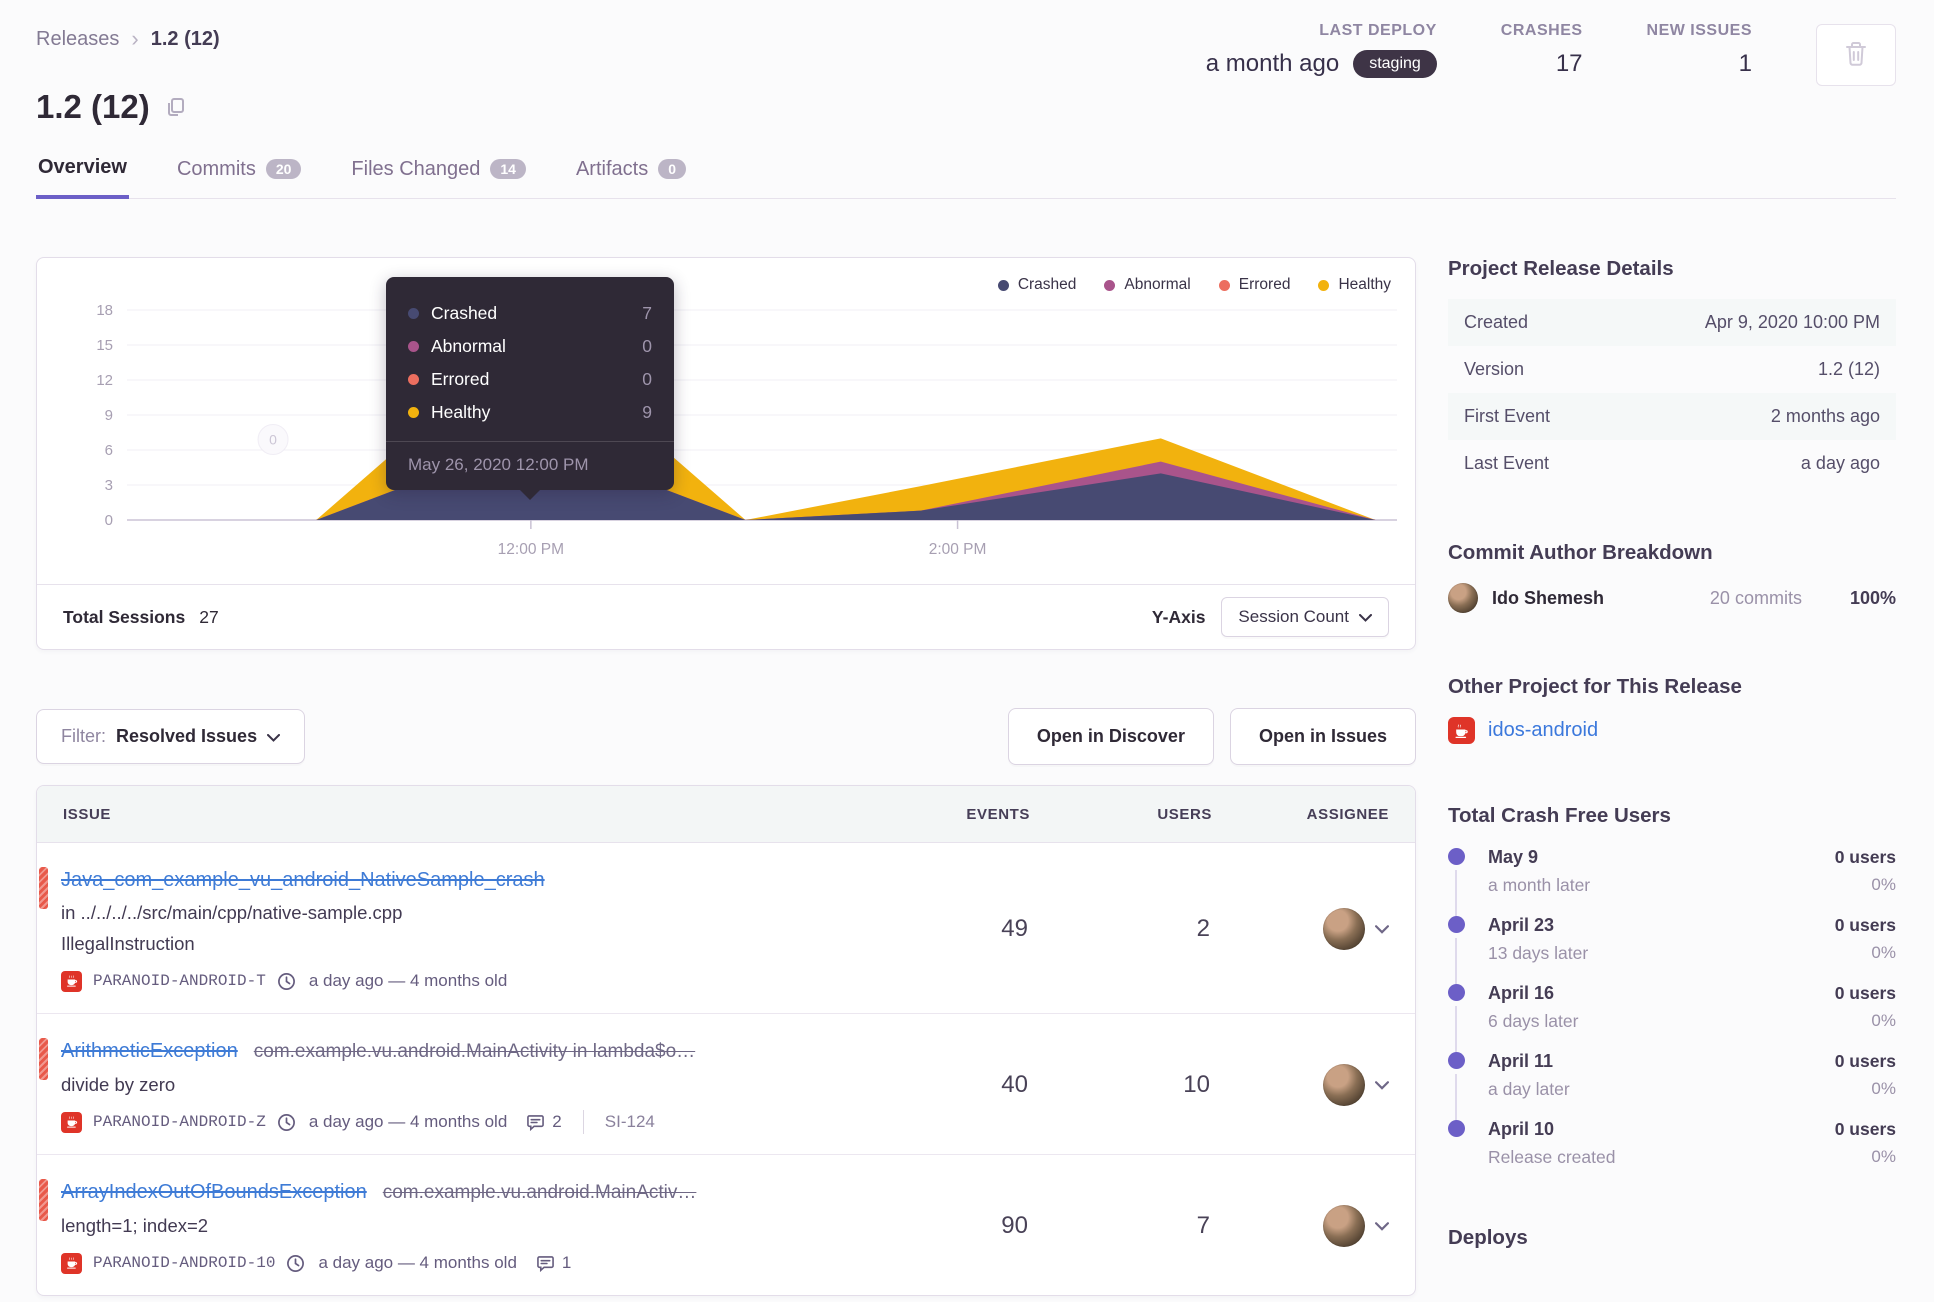  Describe the element at coordinates (1463, 598) in the screenshot. I see `author-avatar` at that location.